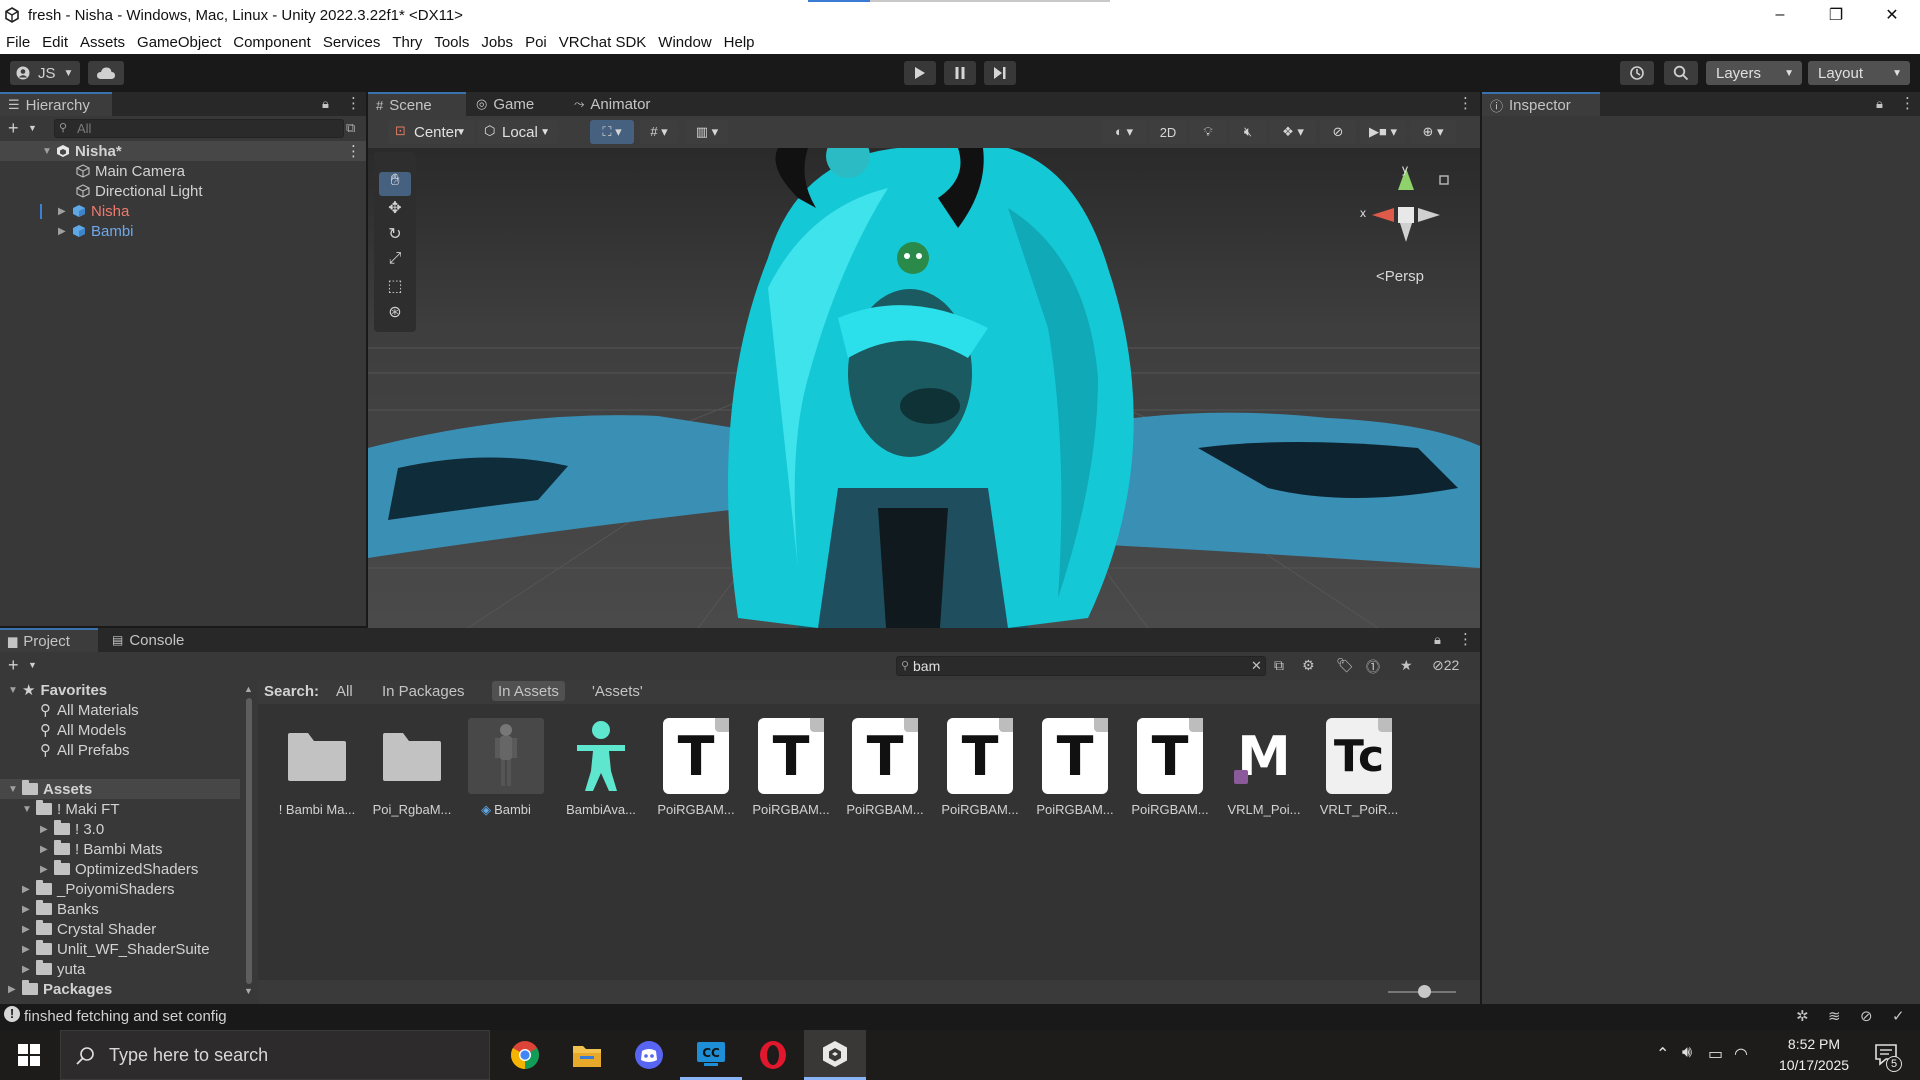 The height and width of the screenshot is (1080, 1920). Describe the element at coordinates (1681, 73) in the screenshot. I see `search-button` at that location.